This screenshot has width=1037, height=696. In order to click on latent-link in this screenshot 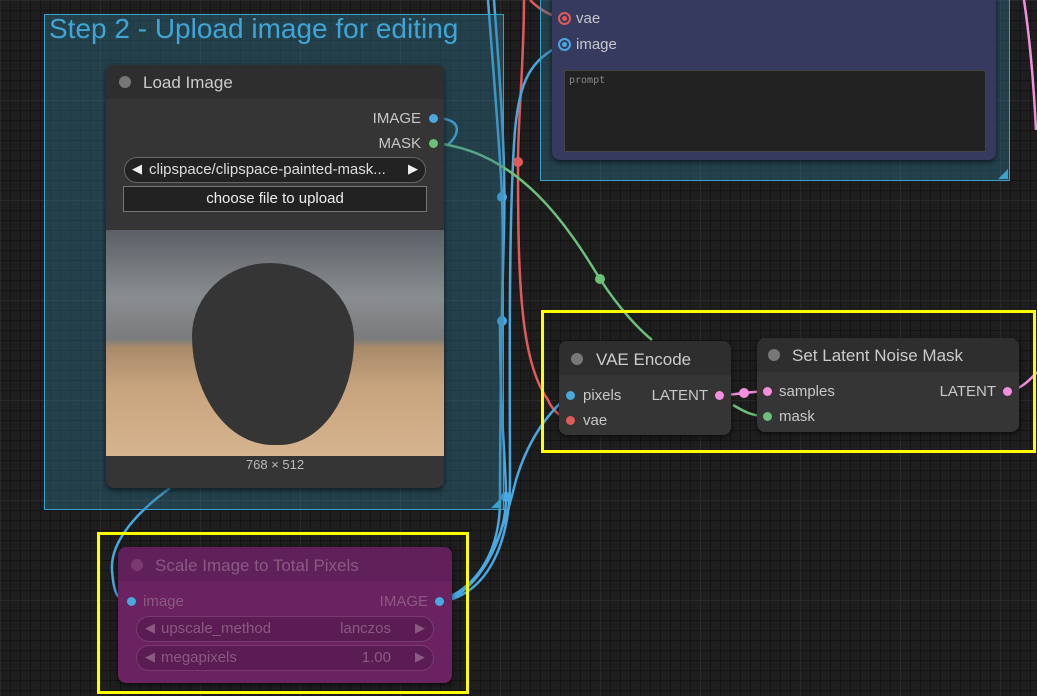, I will do `click(1029, 65)`.